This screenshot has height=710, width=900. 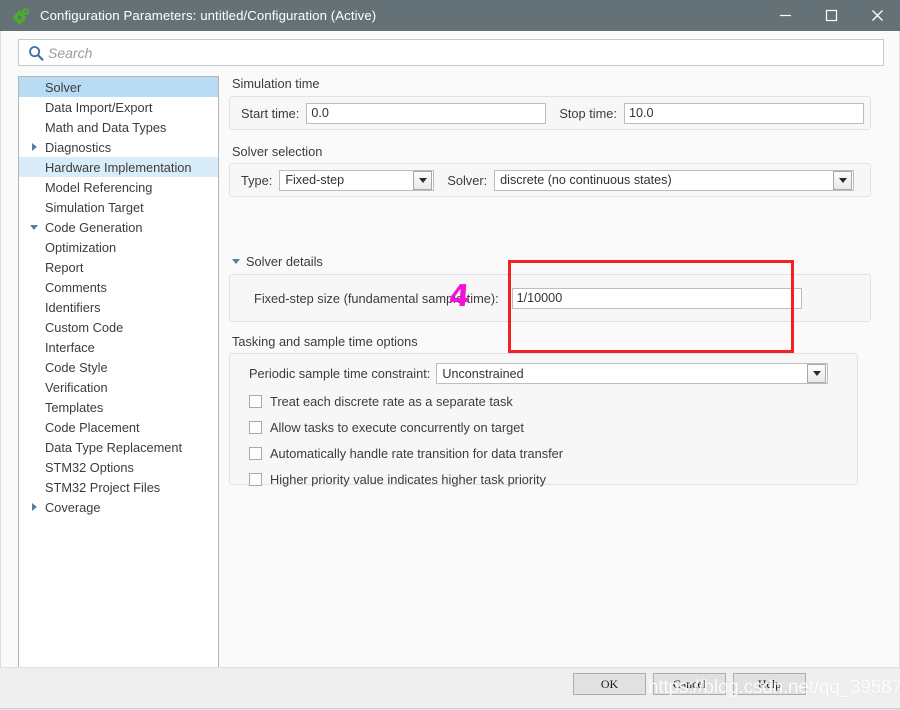 What do you see at coordinates (76, 287) in the screenshot?
I see `sidebar-item-label: Comments` at bounding box center [76, 287].